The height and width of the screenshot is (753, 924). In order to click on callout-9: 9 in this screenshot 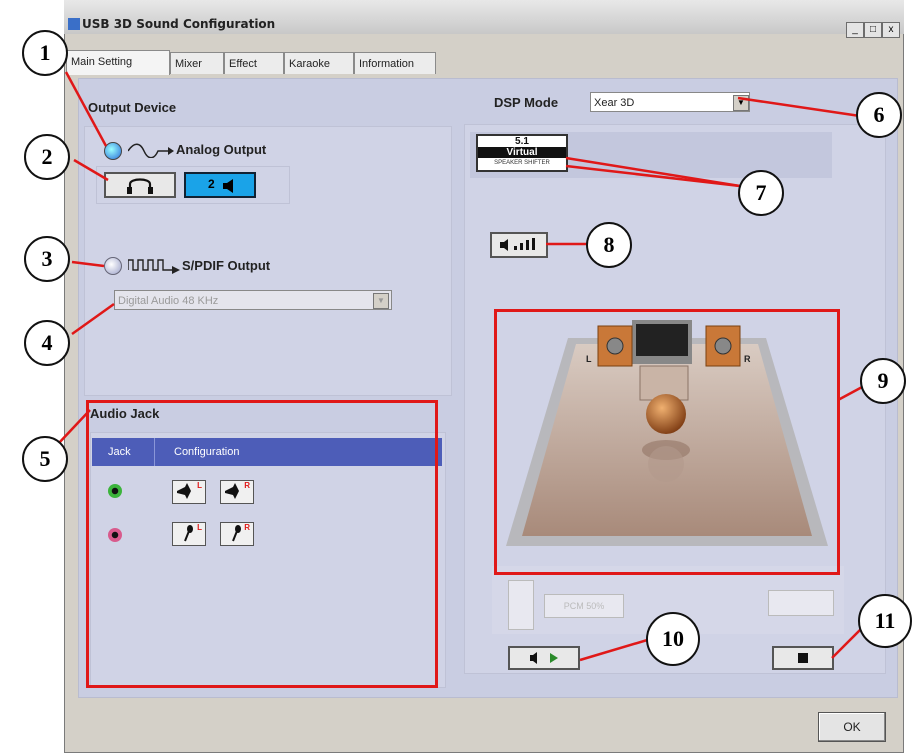, I will do `click(883, 381)`.